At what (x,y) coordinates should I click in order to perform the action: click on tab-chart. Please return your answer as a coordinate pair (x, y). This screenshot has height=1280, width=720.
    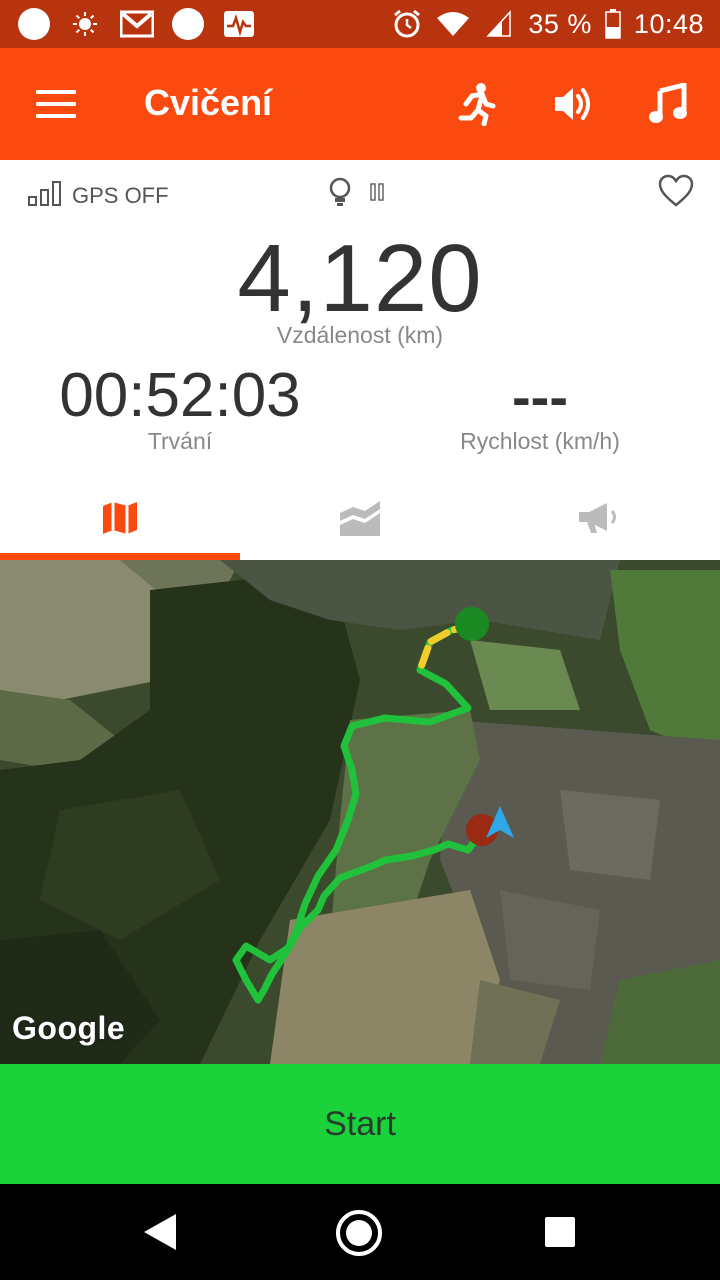
    Looking at the image, I should click on (360, 520).